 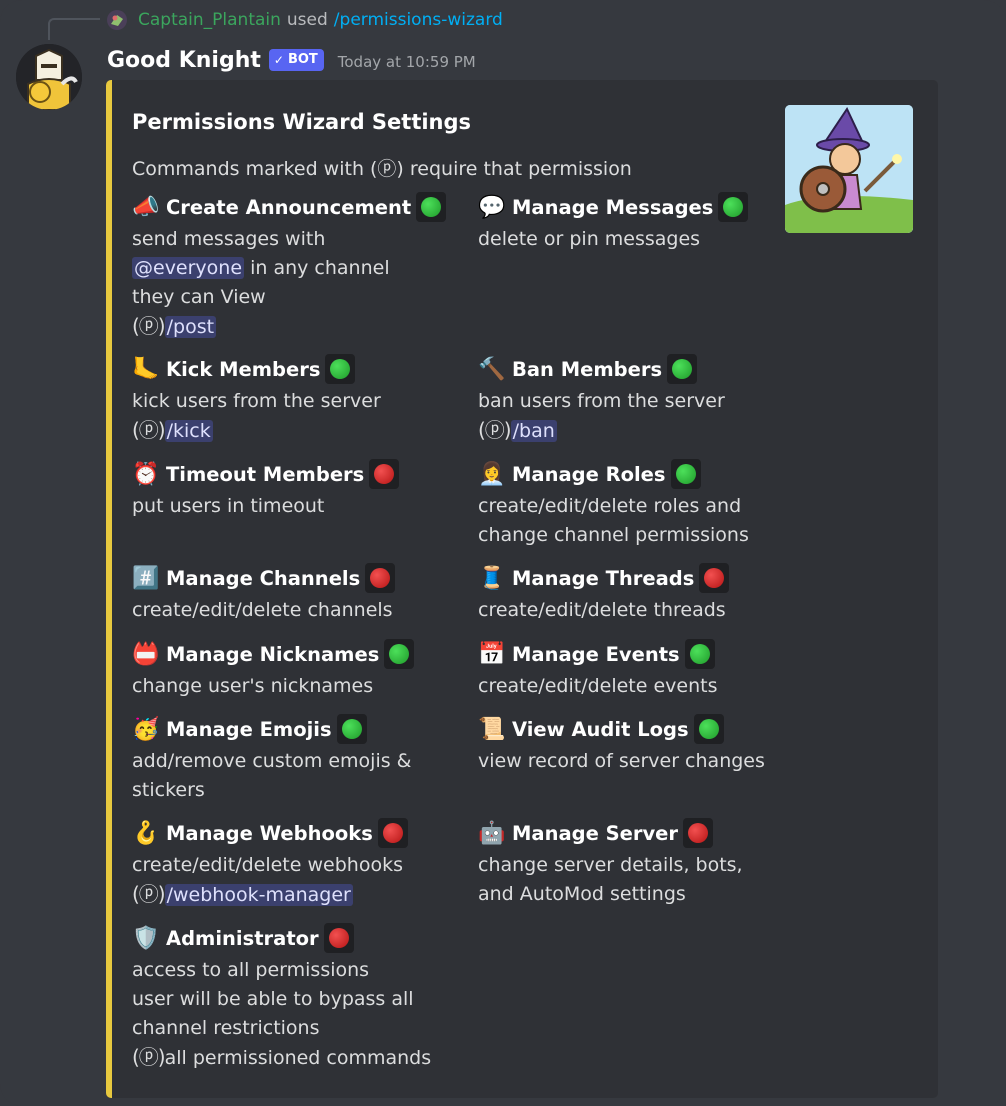 What do you see at coordinates (621, 761) in the screenshot?
I see `description-line: view record of server changes` at bounding box center [621, 761].